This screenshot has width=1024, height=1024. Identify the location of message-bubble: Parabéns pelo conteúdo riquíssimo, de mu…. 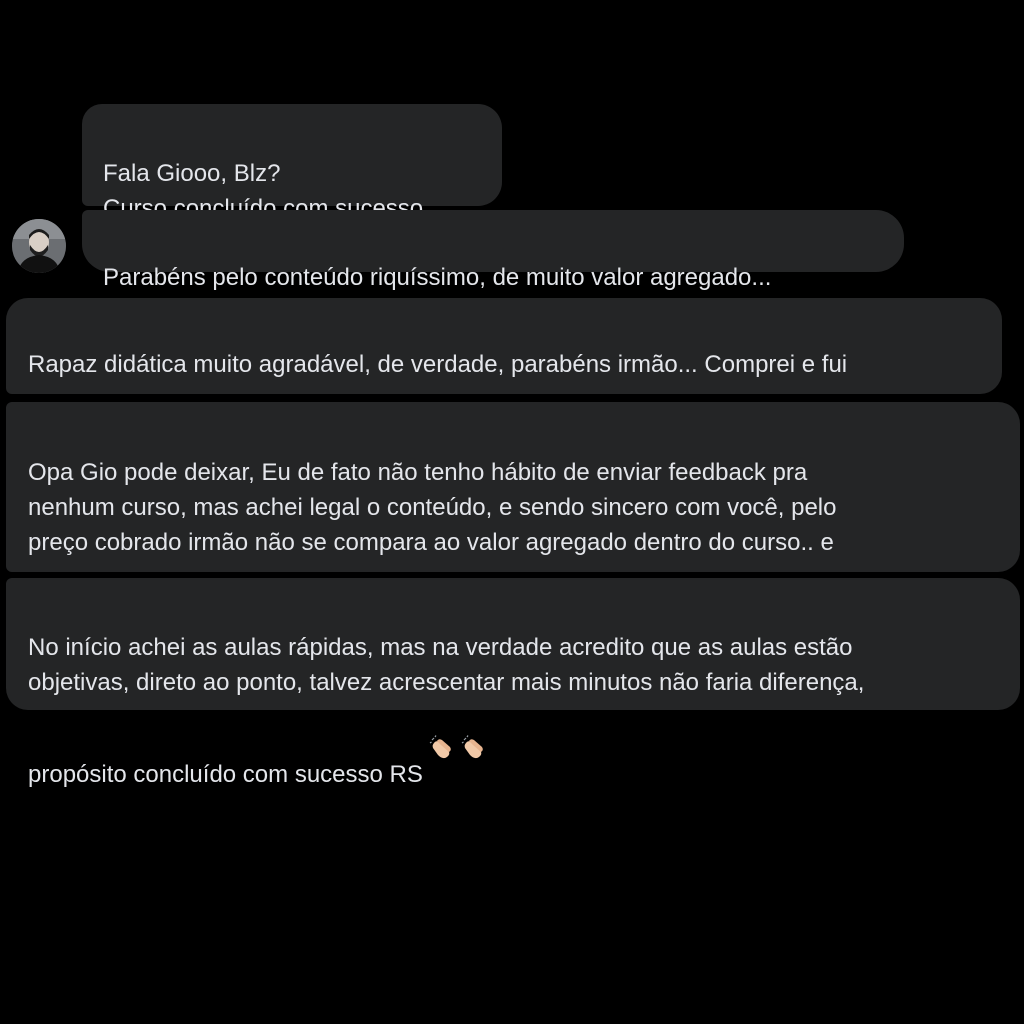
(493, 250).